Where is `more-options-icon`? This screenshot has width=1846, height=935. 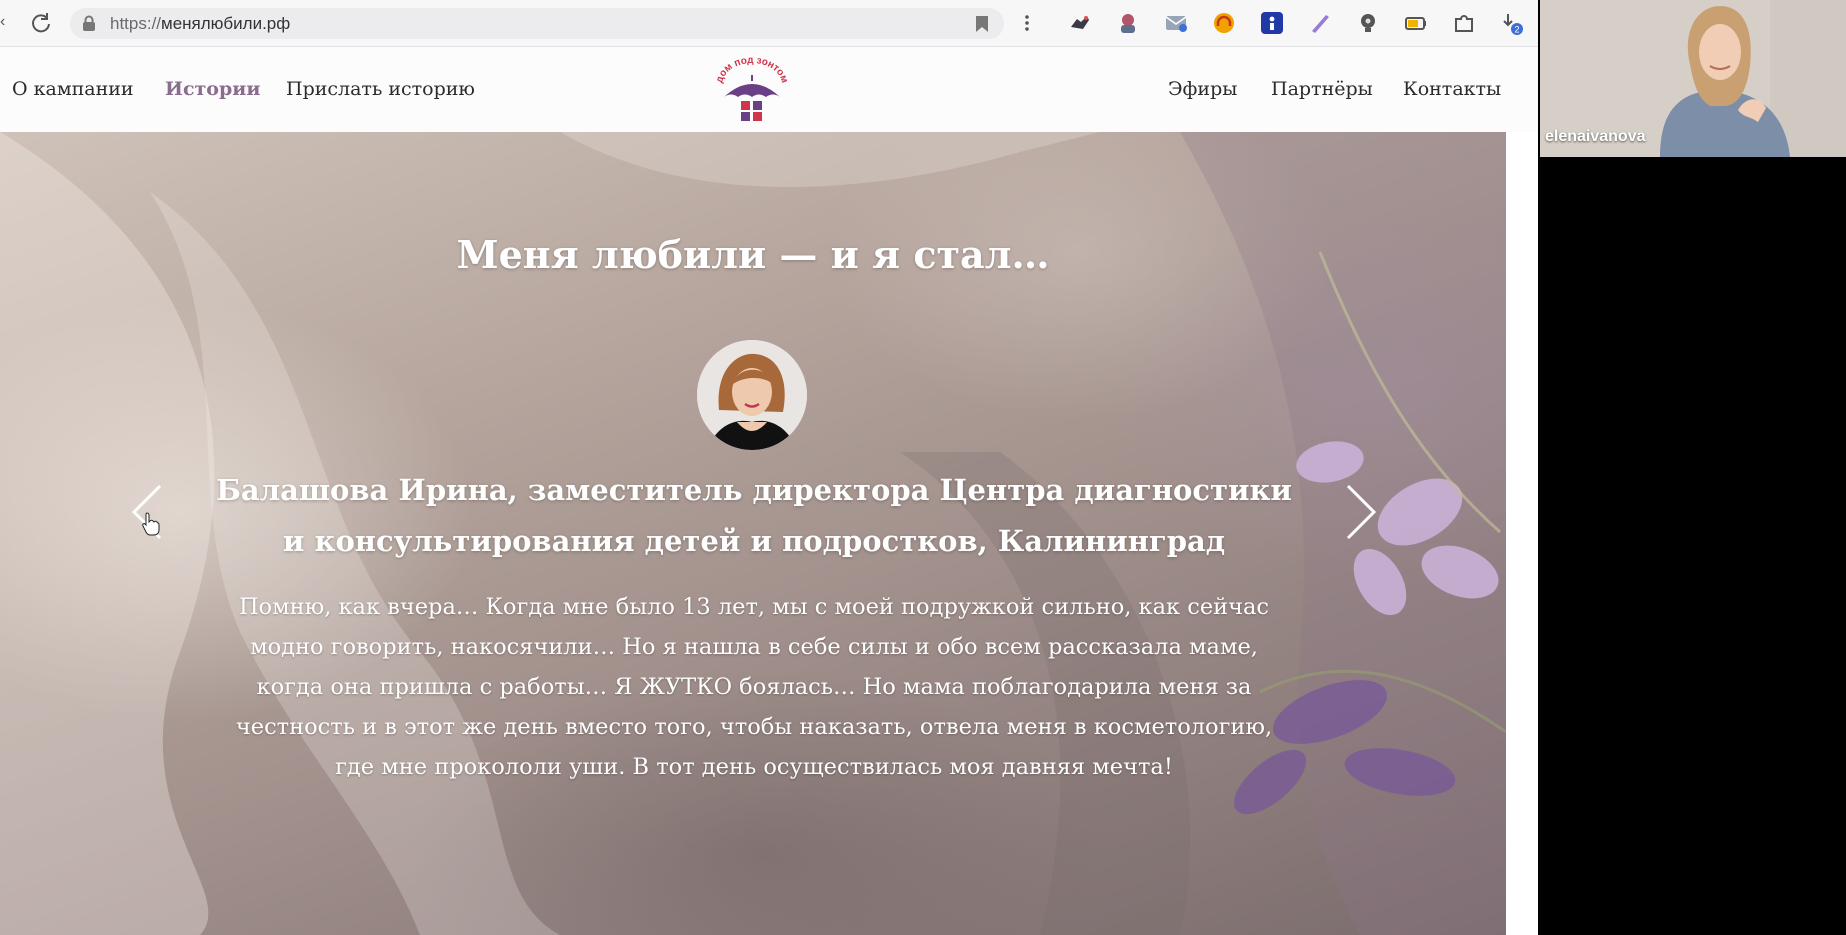
more-options-icon is located at coordinates (1027, 23).